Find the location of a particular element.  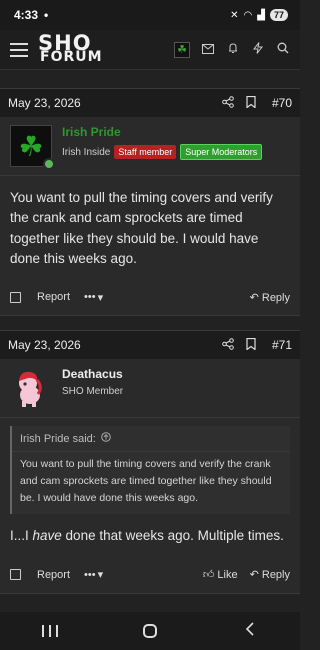

post-header: May 23, 2026 #70 is located at coordinates (150, 103).